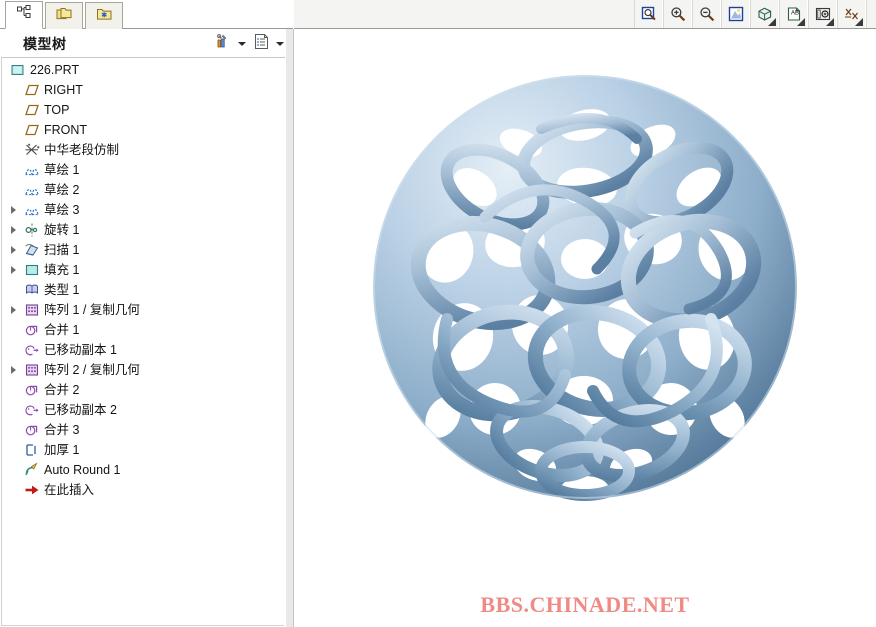  What do you see at coordinates (143, 110) in the screenshot?
I see `tree-row: TOP` at bounding box center [143, 110].